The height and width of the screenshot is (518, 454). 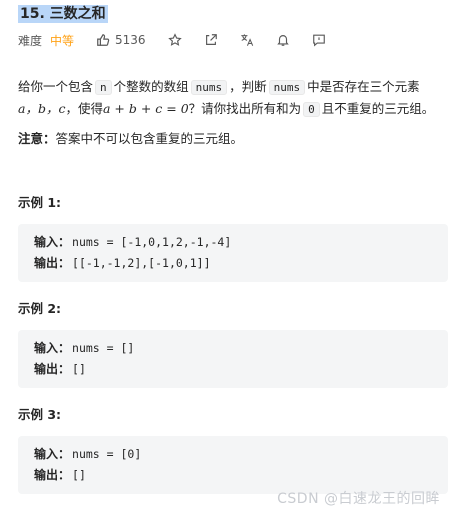 I want to click on problem-note: 注意：答案中不可以包含重复的三元组。, so click(x=130, y=139).